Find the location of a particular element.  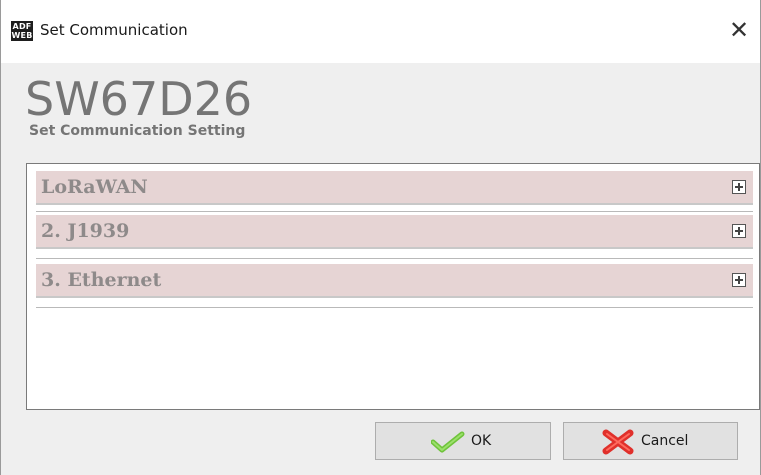

dialog-footer: OK Cancel is located at coordinates (380, 442).